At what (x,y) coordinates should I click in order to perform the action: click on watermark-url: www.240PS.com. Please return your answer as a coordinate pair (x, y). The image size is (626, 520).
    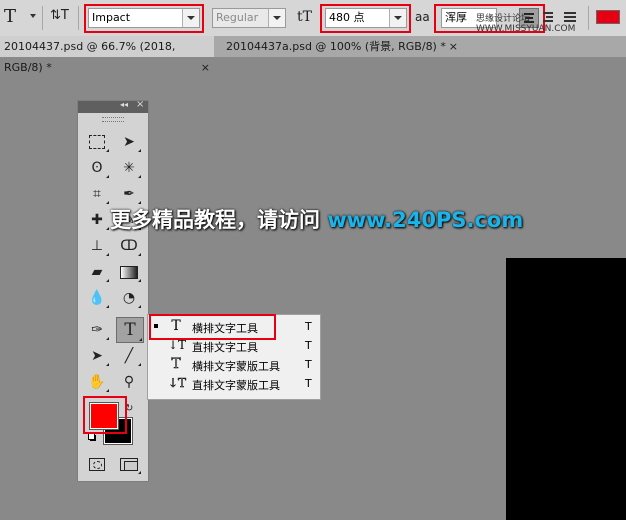
    Looking at the image, I should click on (425, 220).